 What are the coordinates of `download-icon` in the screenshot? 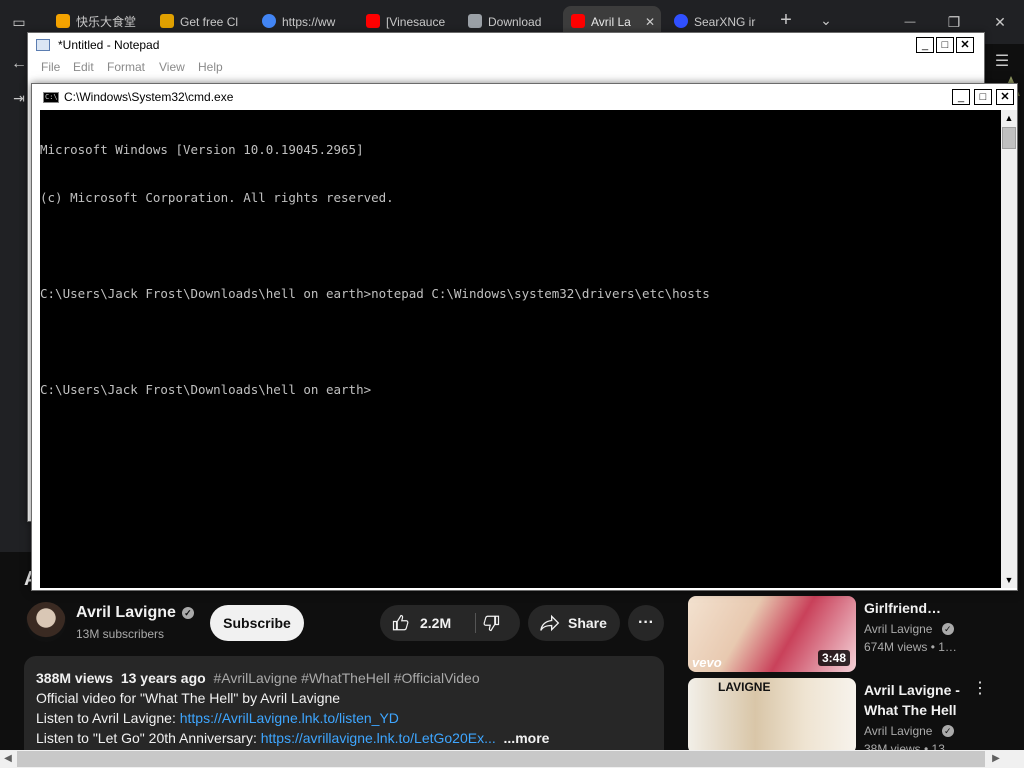 It's located at (475, 21).